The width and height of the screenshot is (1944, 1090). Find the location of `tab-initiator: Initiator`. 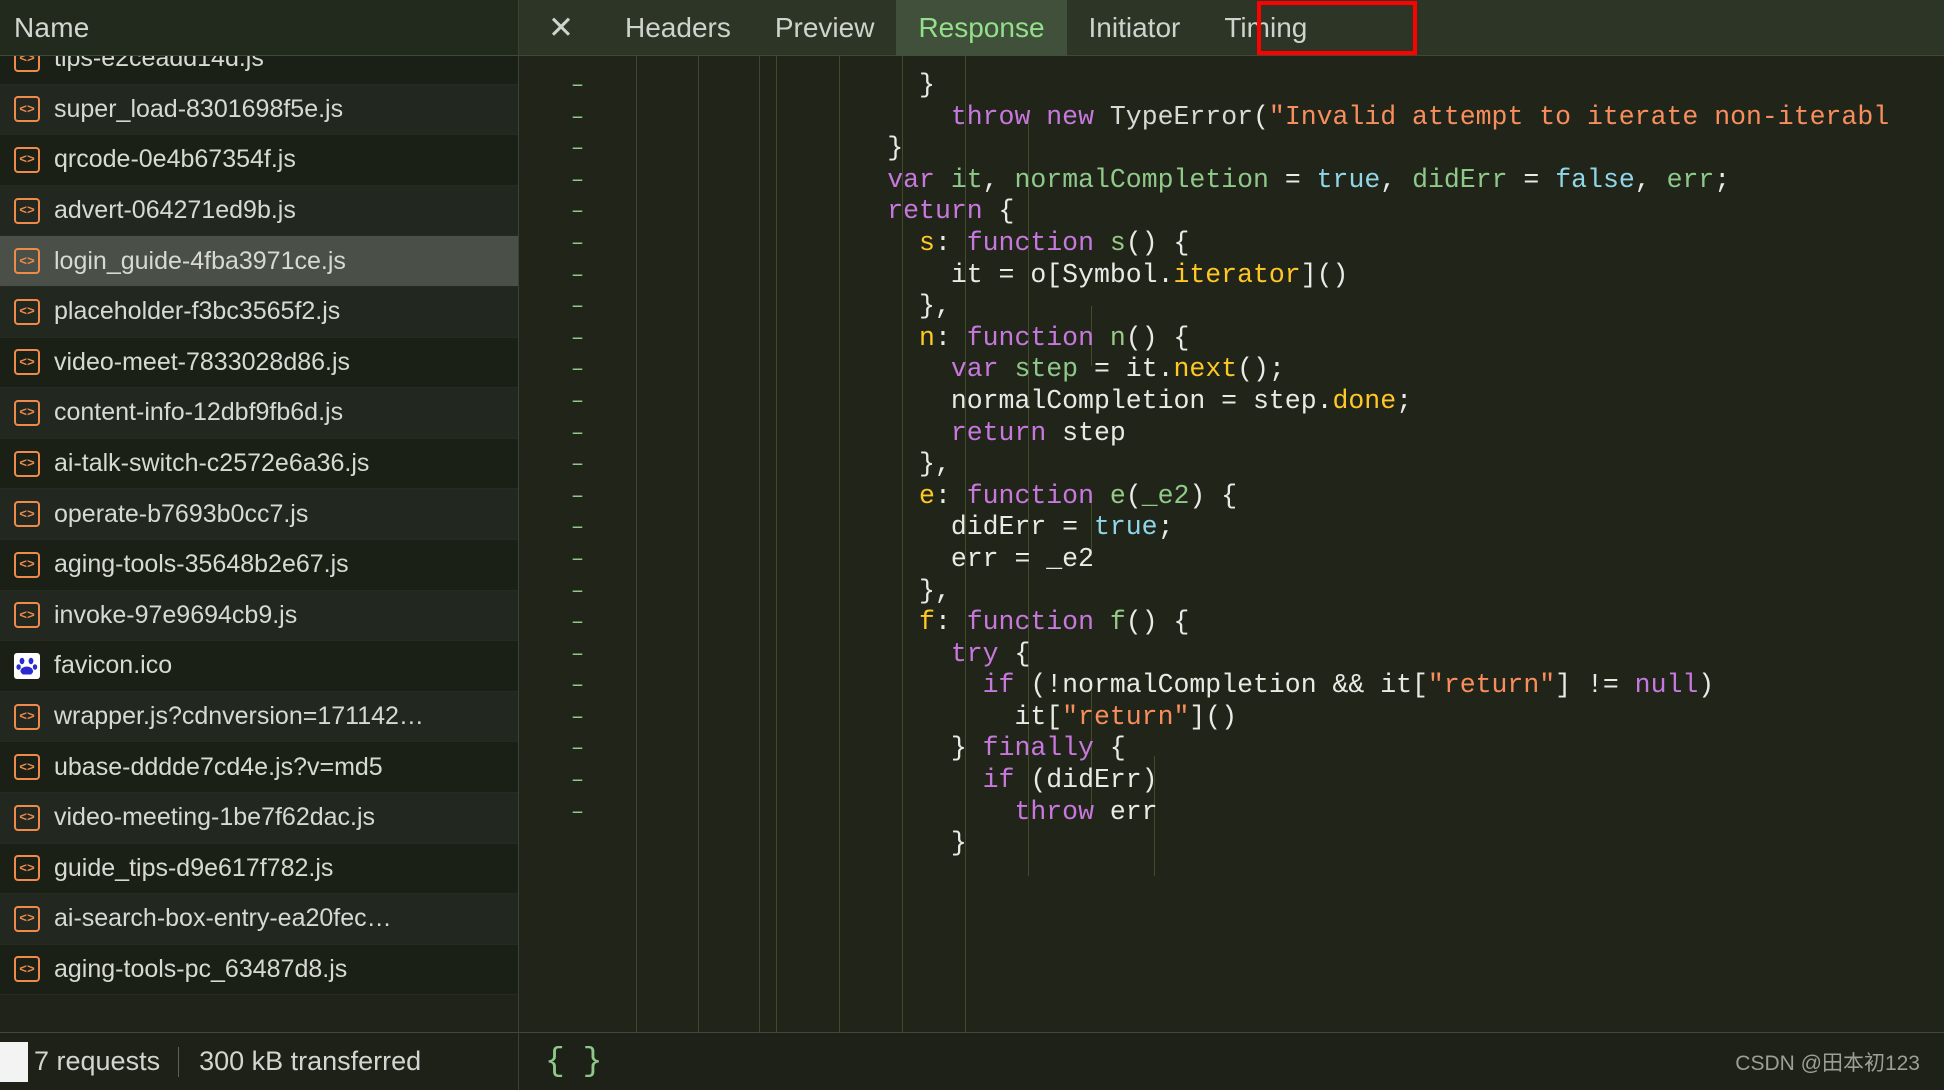

tab-initiator: Initiator is located at coordinates (1135, 28).